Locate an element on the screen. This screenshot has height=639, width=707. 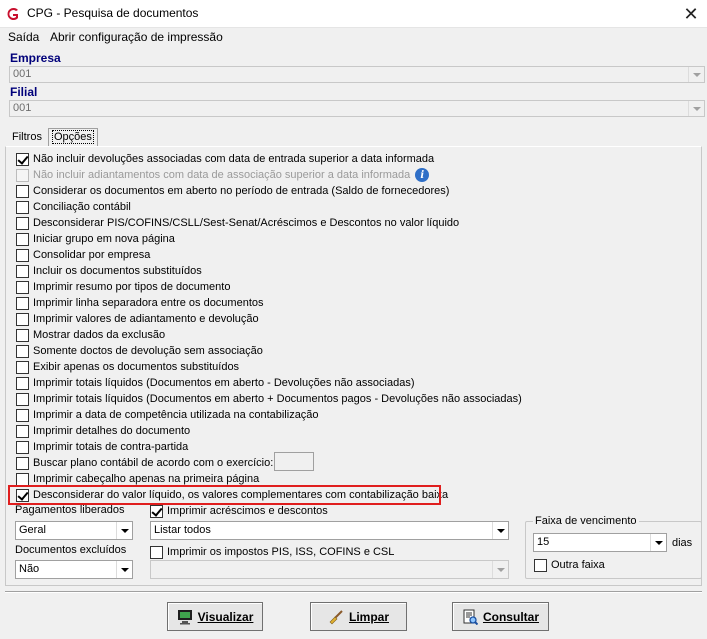
menu-item-saida: Saída is located at coordinates (23, 37).